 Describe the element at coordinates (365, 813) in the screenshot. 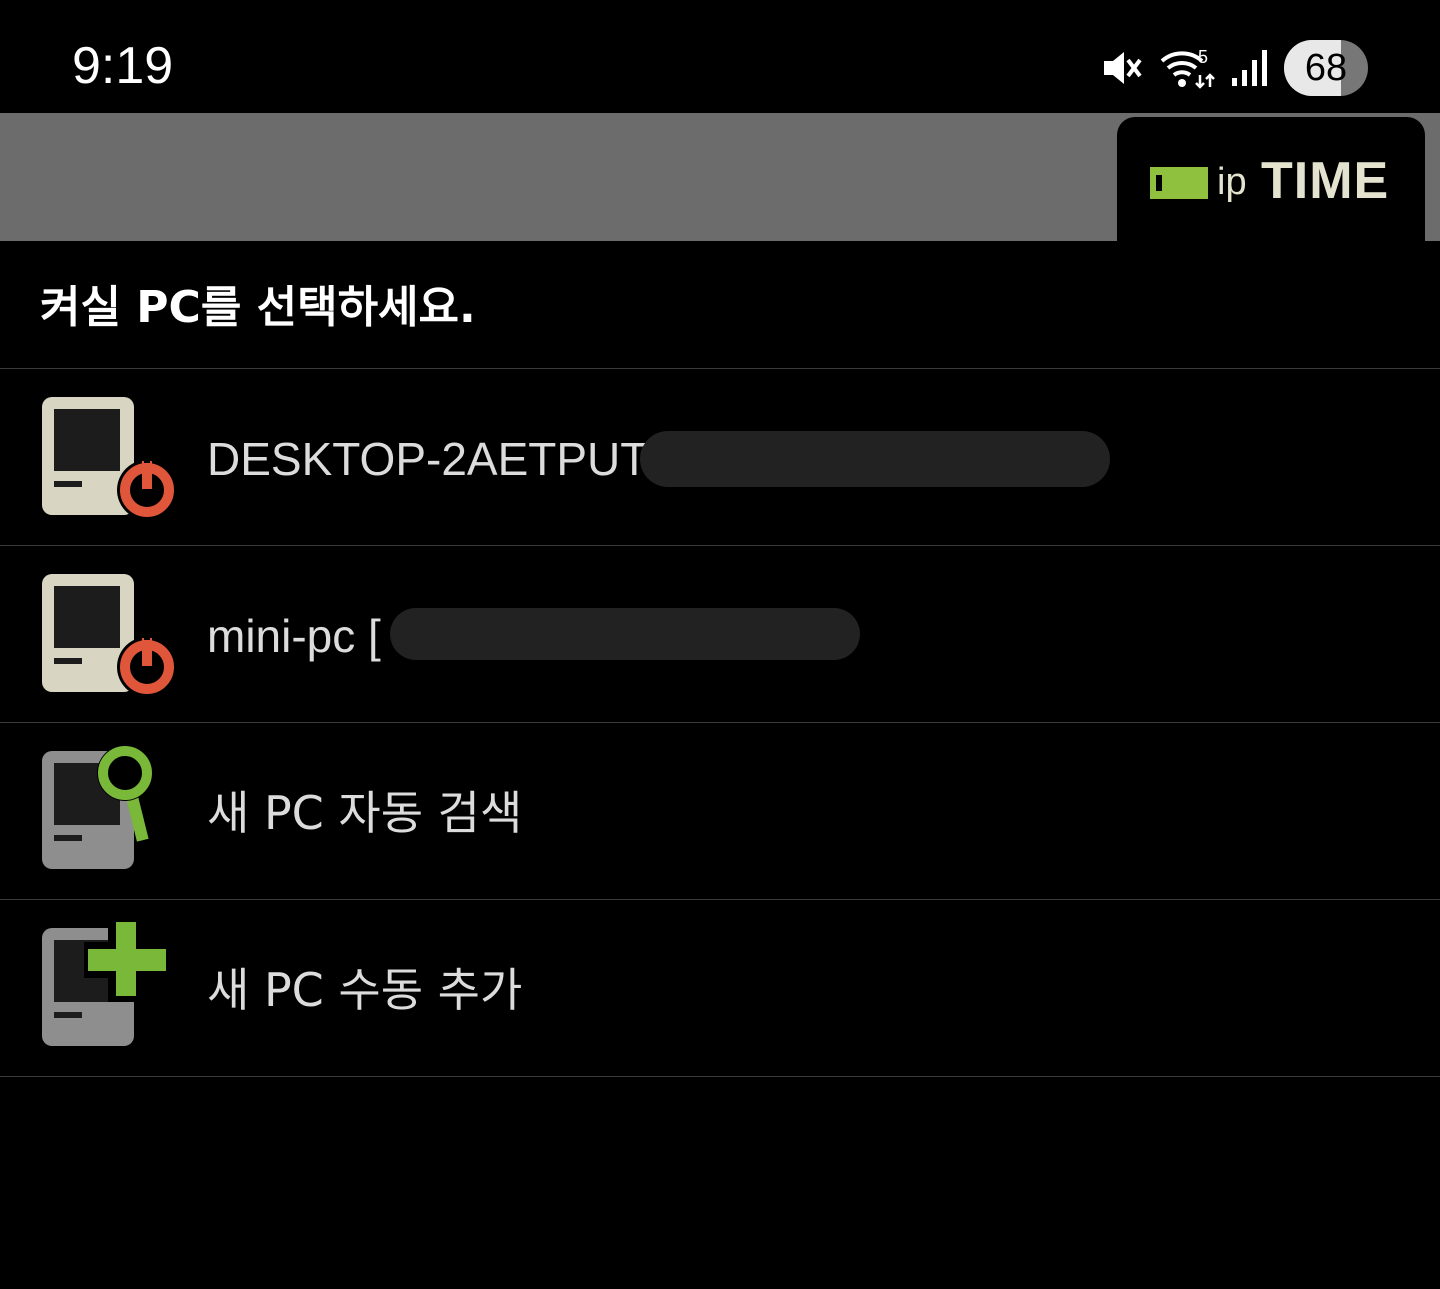

I see `list-item-label: 새 PC 자동 검색` at that location.